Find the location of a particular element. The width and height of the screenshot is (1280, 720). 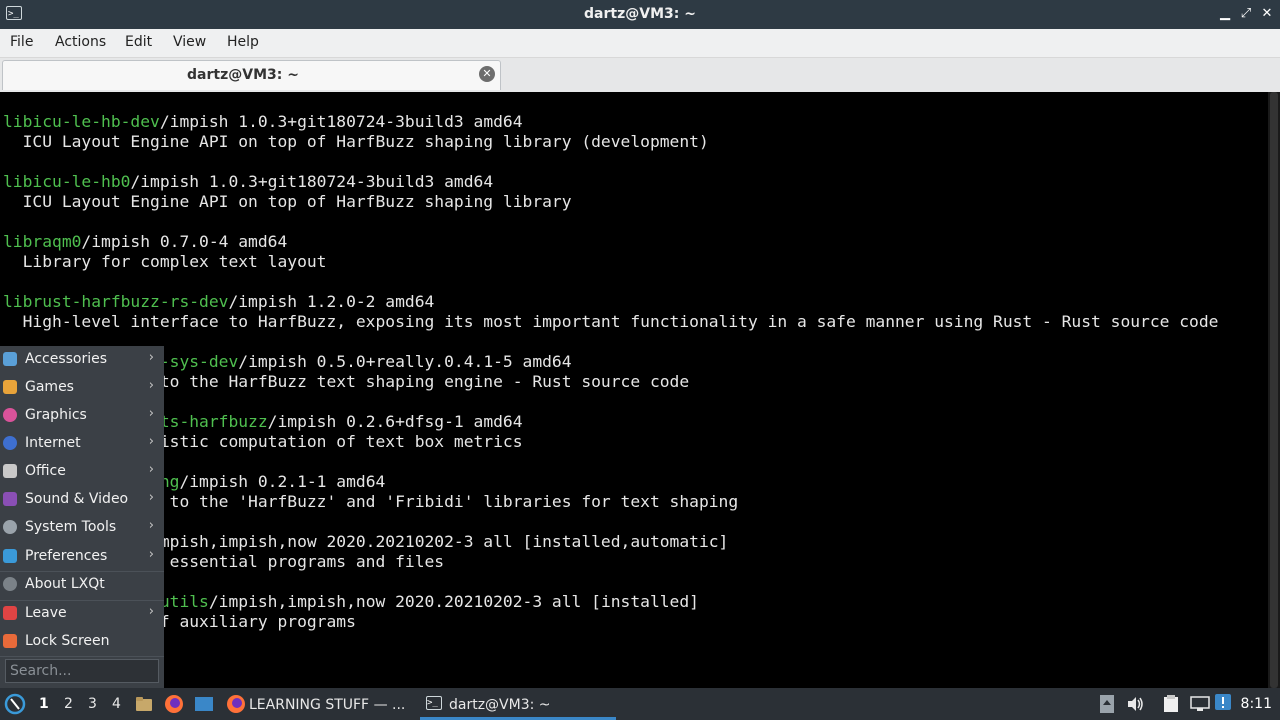

tab-title: dartz@VM3: ~ is located at coordinates (243, 75).